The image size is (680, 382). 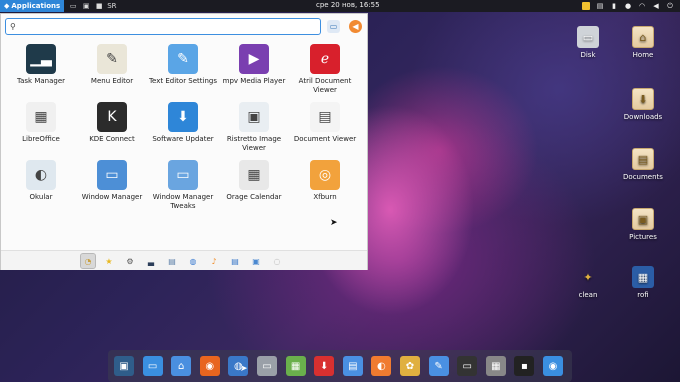 I want to click on dock-item-calculator: ▦, so click(x=495, y=366).